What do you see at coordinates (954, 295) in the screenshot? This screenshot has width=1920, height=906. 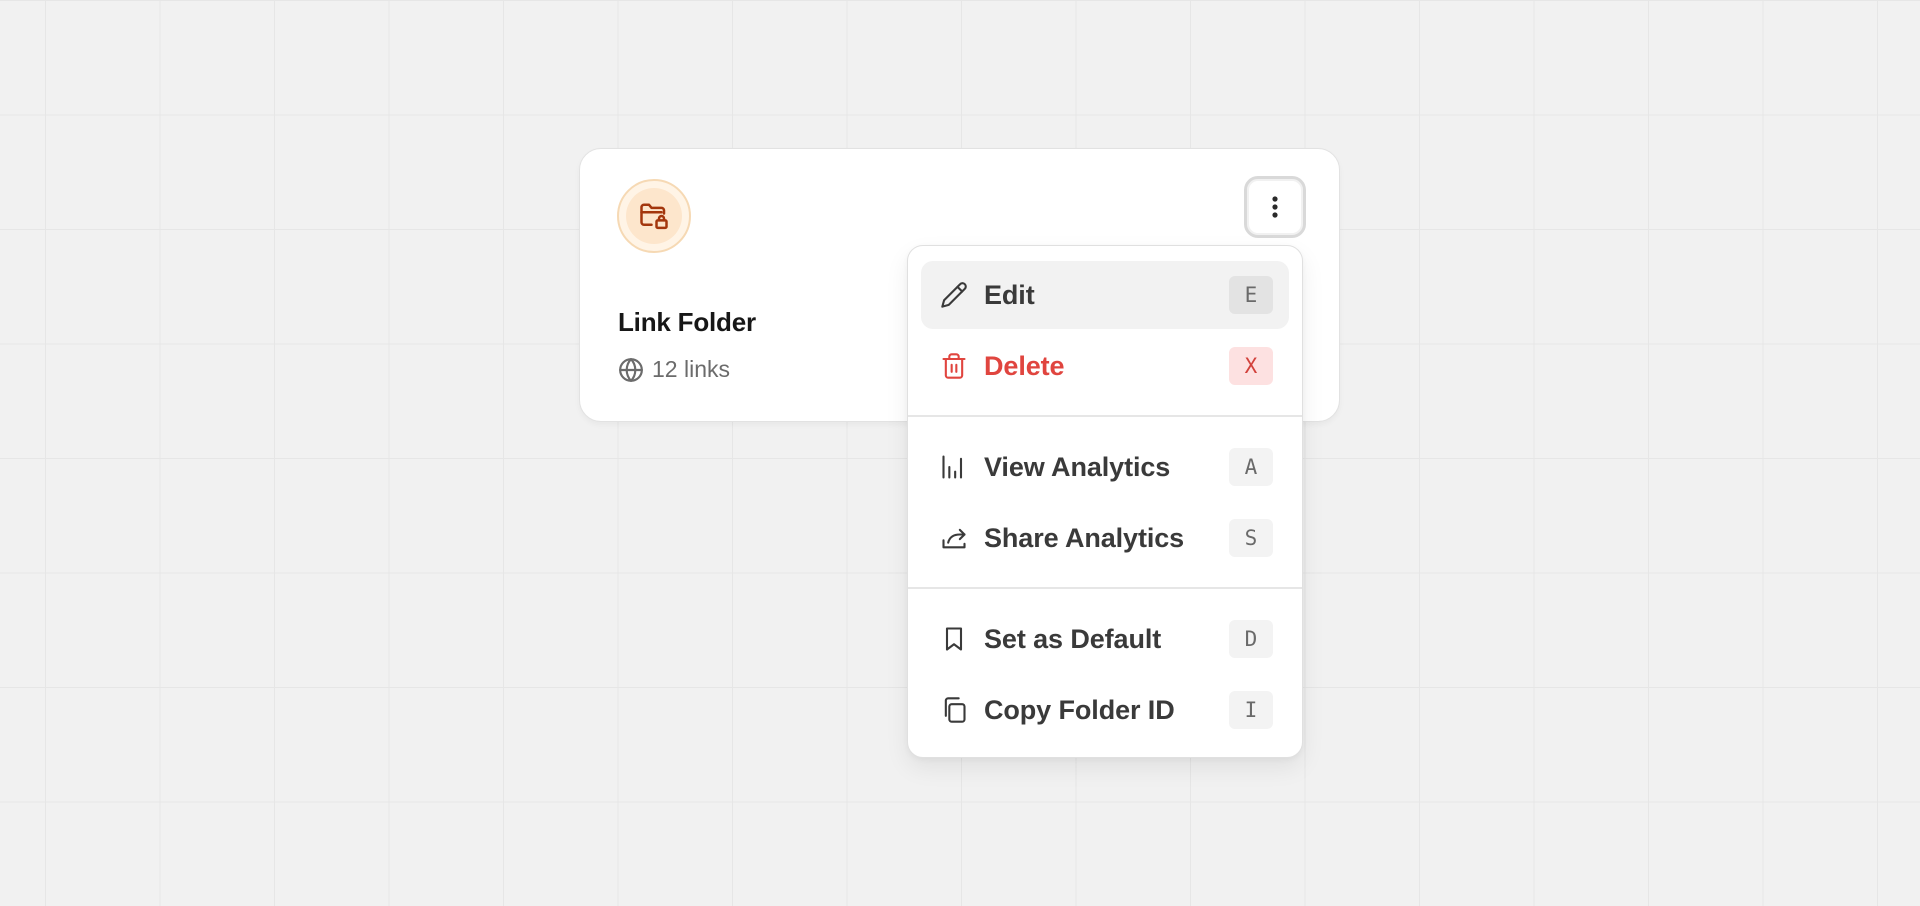 I see `pencil-icon` at bounding box center [954, 295].